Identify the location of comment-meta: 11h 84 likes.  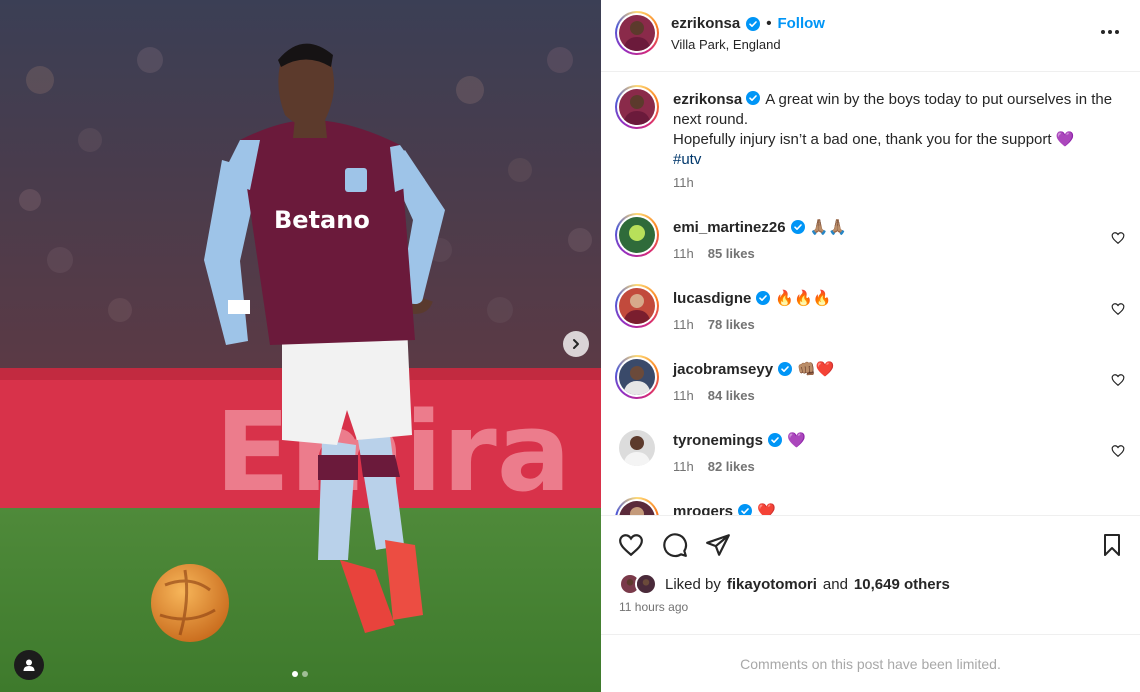
(714, 395).